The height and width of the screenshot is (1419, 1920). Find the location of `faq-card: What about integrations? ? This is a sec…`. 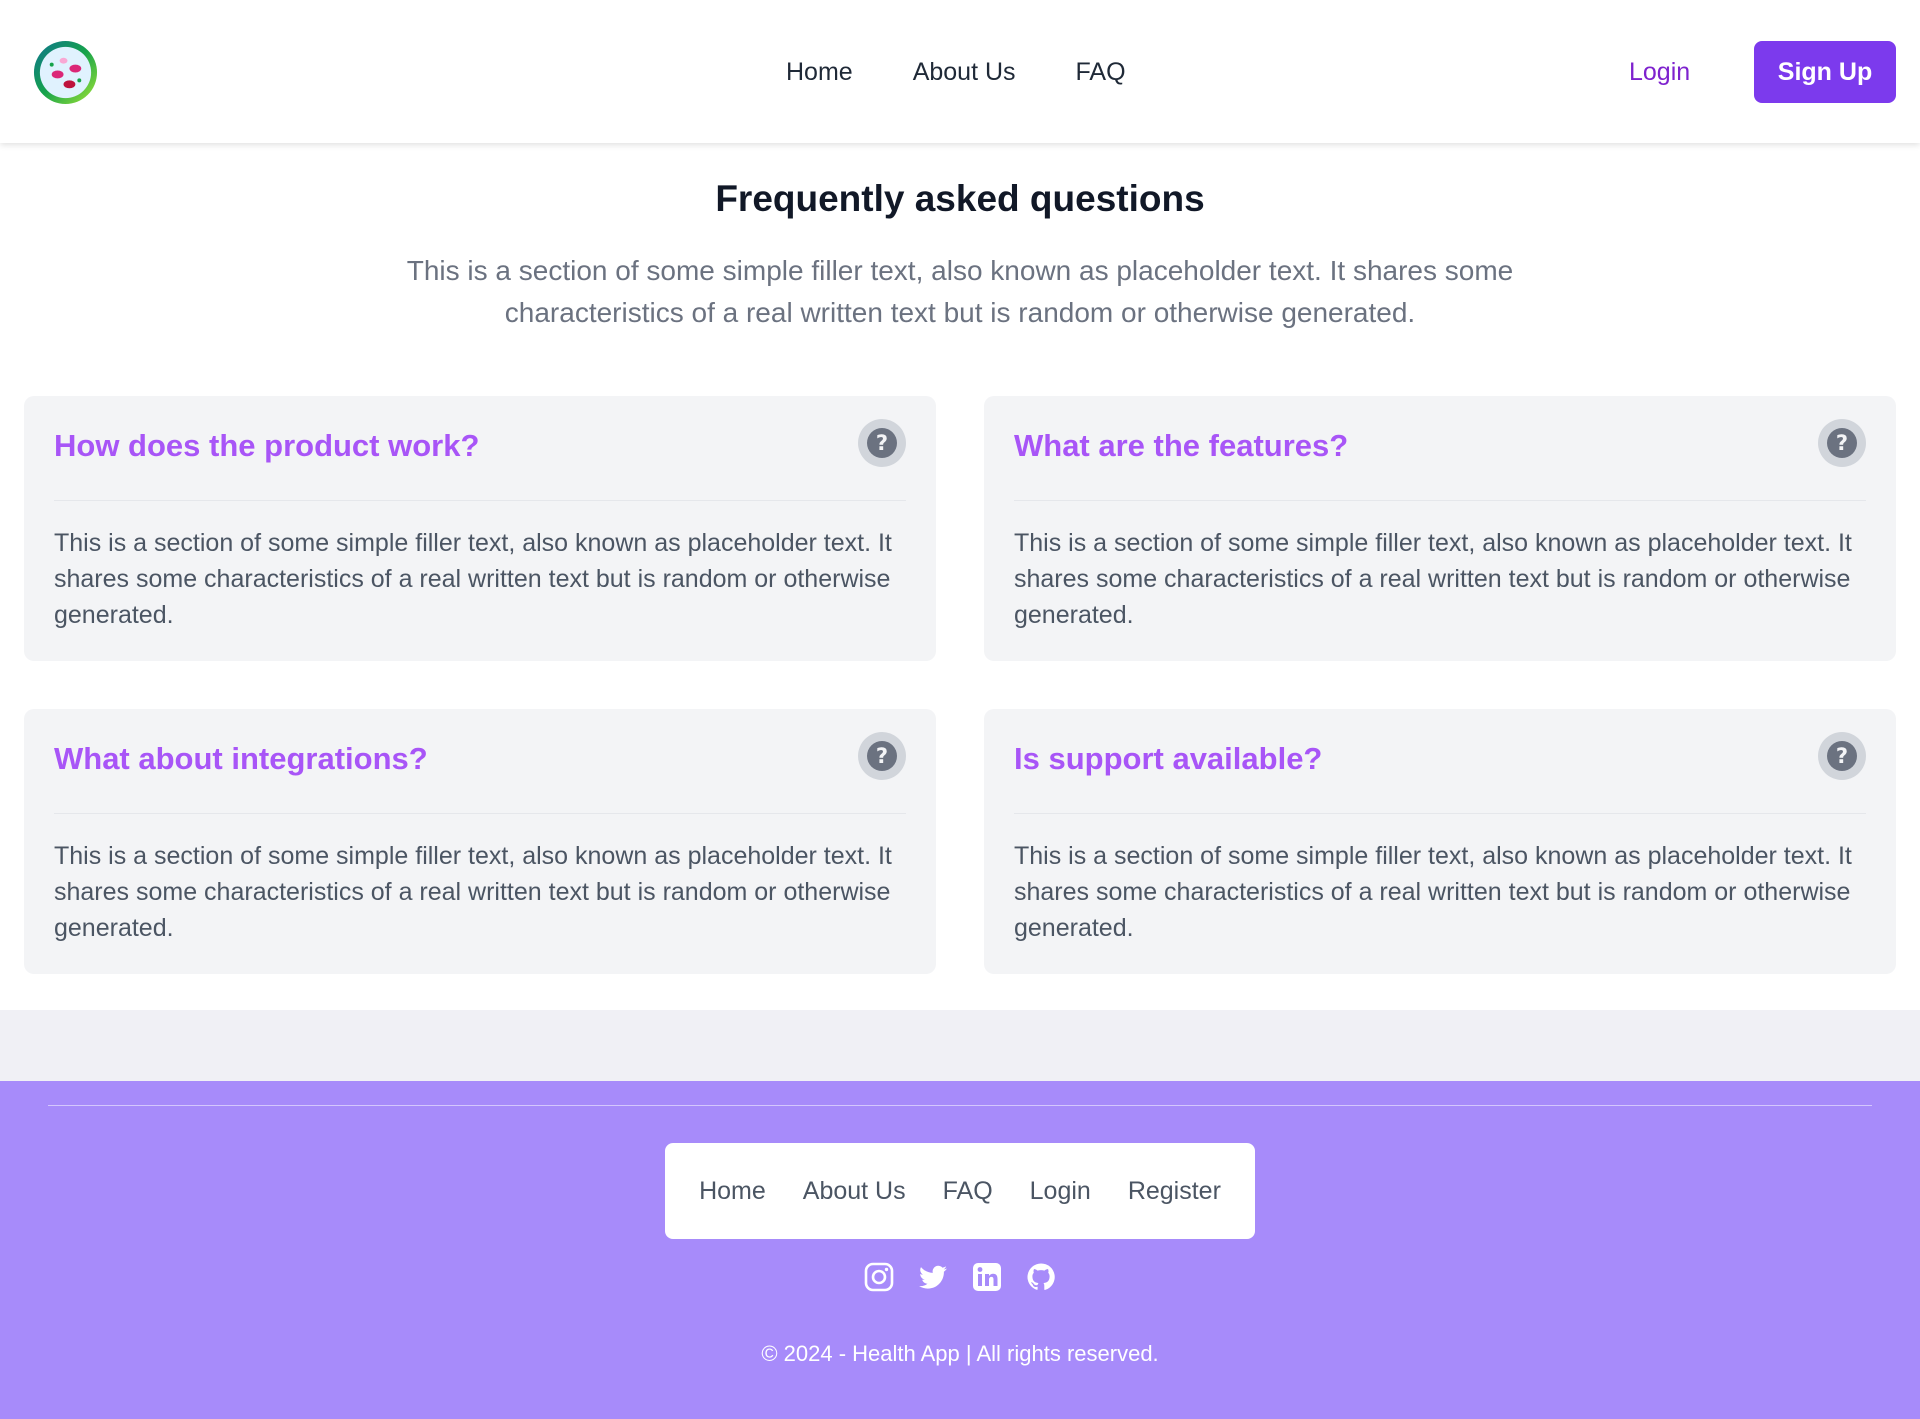

faq-card: What about integrations? ? This is a sec… is located at coordinates (480, 841).